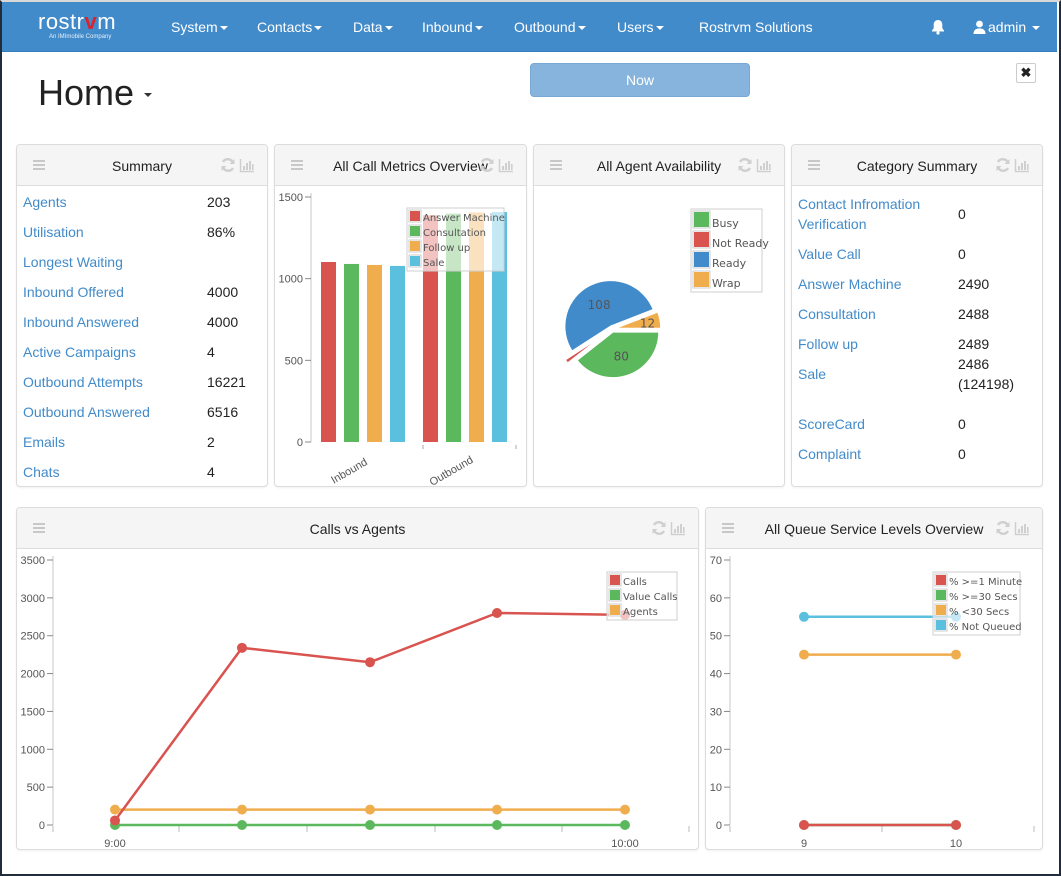  What do you see at coordinates (79, 352) in the screenshot?
I see `summary-label: Active Campaigns` at bounding box center [79, 352].